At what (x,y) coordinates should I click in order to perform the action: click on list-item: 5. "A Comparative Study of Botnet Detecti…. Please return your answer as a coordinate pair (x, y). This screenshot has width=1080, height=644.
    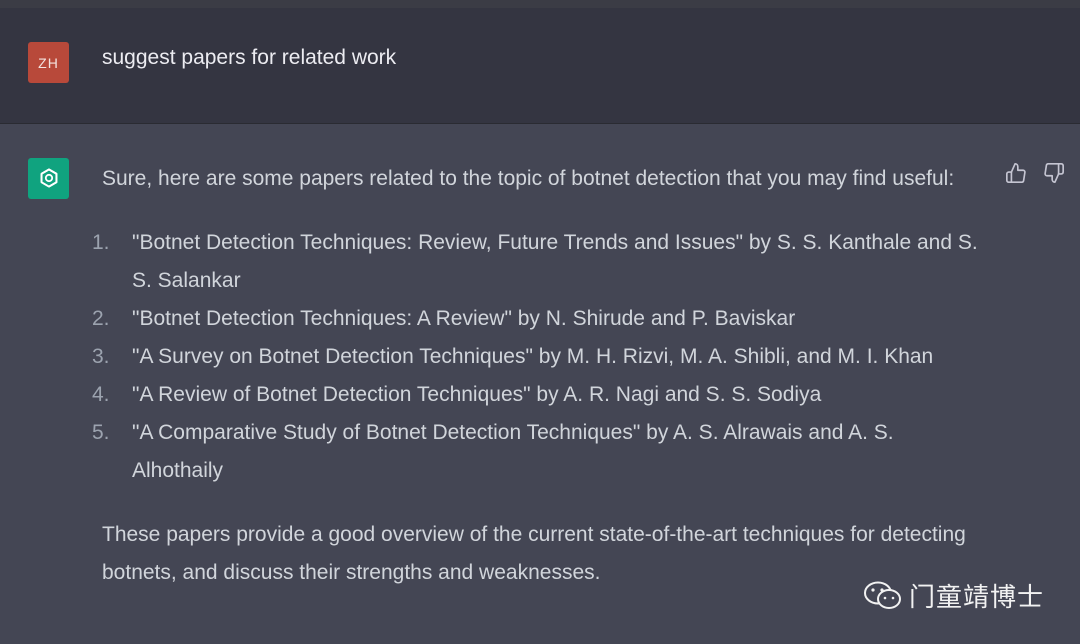
    Looking at the image, I should click on (537, 452).